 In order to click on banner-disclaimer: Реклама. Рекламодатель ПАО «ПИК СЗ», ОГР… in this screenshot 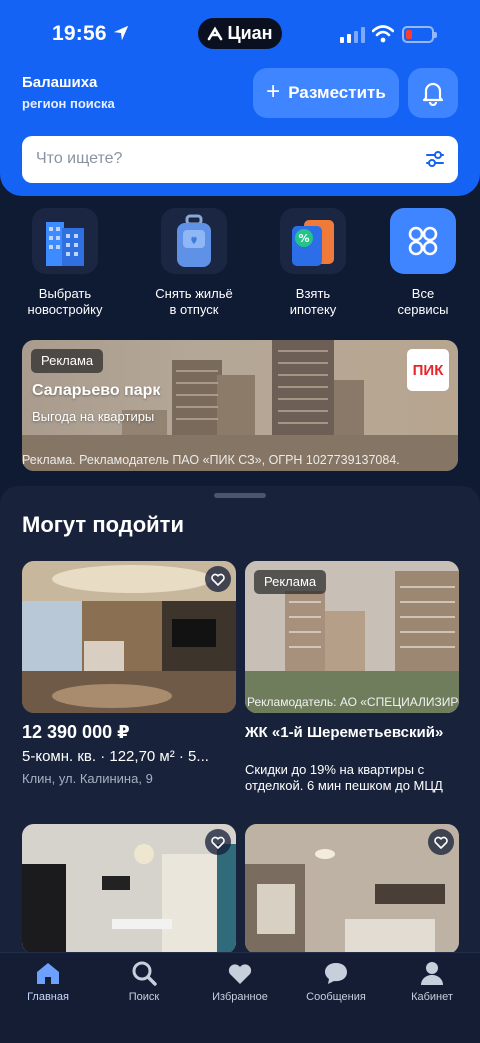, I will do `click(211, 460)`.